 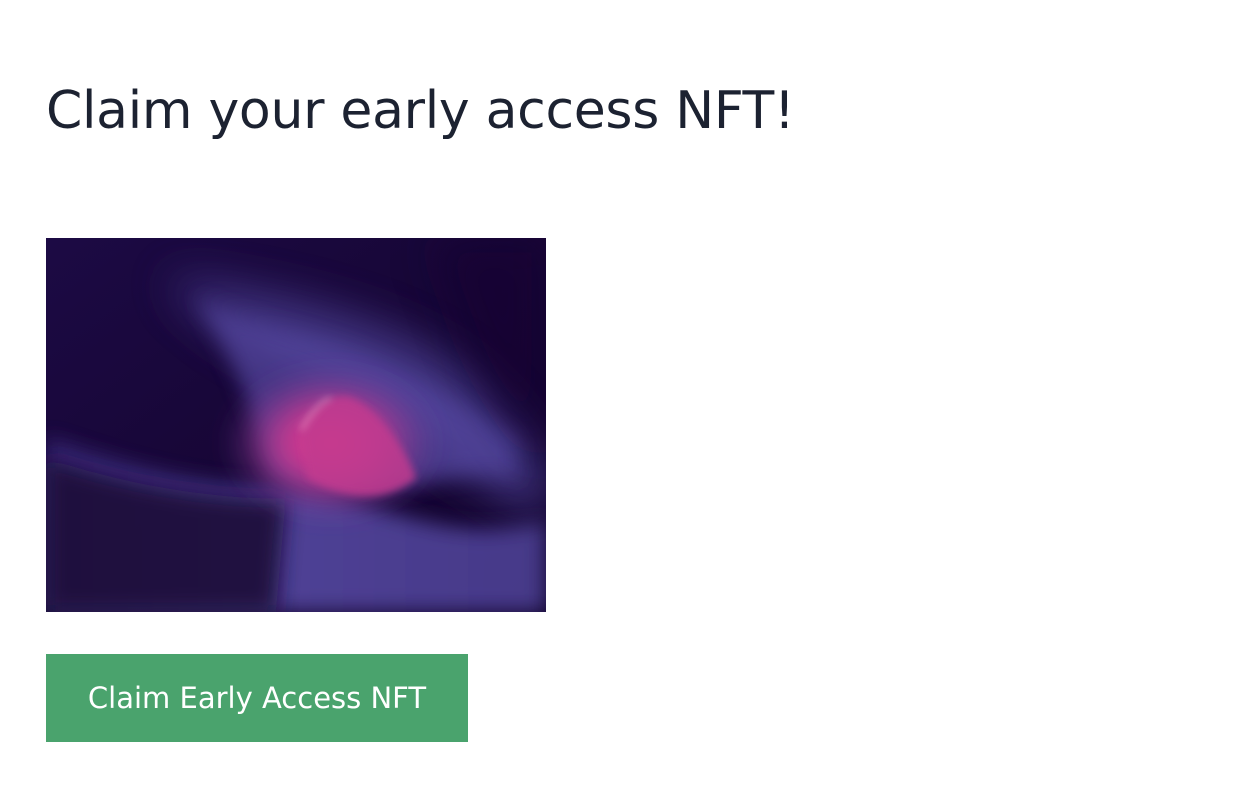 What do you see at coordinates (420, 111) in the screenshot?
I see `page-title: Claim your early access NFT!` at bounding box center [420, 111].